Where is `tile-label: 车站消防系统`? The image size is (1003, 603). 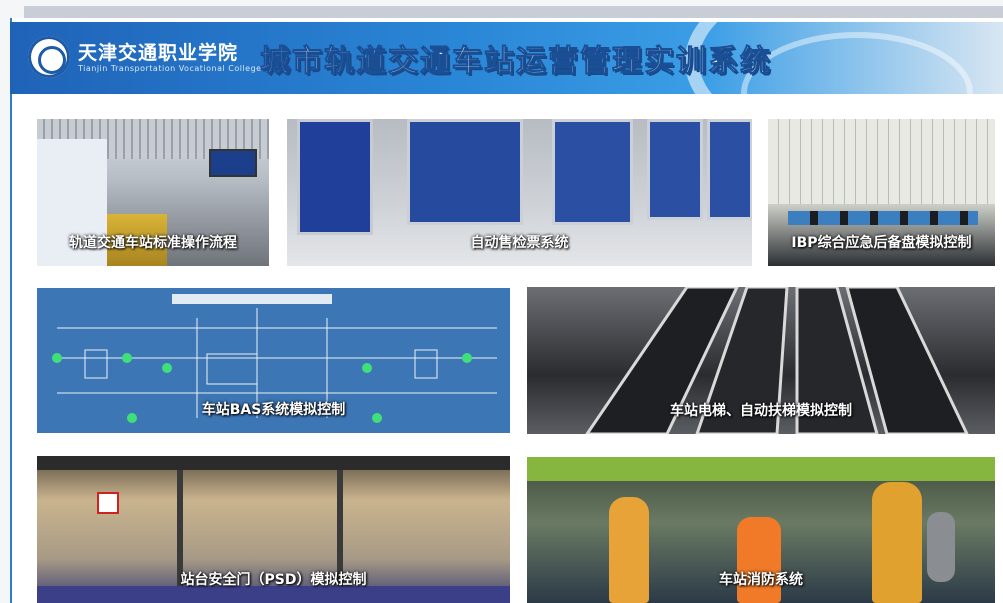
tile-label: 车站消防系统 is located at coordinates (761, 580).